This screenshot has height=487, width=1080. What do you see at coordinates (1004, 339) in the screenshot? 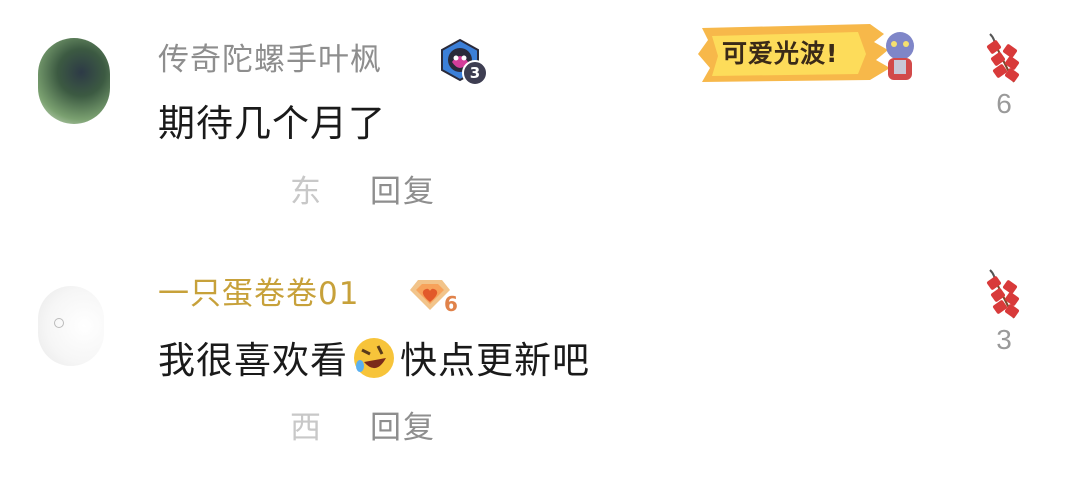
I see `like-count: 3` at bounding box center [1004, 339].